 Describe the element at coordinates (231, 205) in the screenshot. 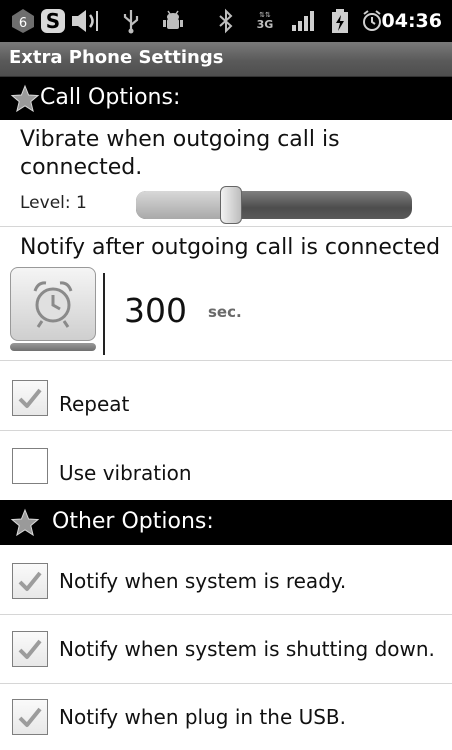

I see `slider-thumb` at that location.